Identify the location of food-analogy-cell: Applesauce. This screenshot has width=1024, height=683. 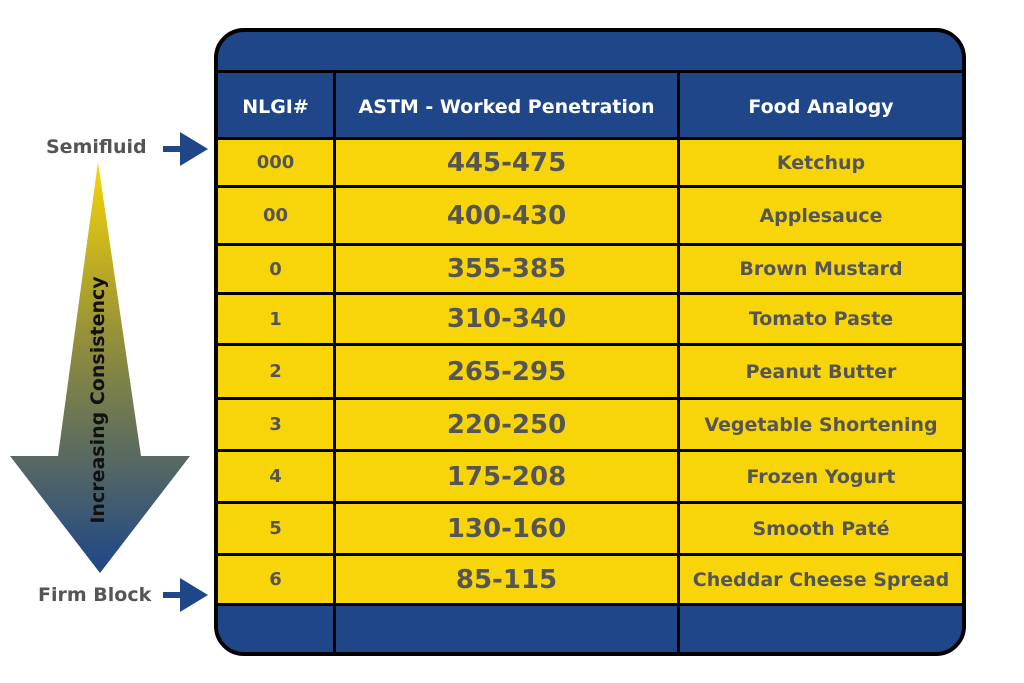
(821, 215).